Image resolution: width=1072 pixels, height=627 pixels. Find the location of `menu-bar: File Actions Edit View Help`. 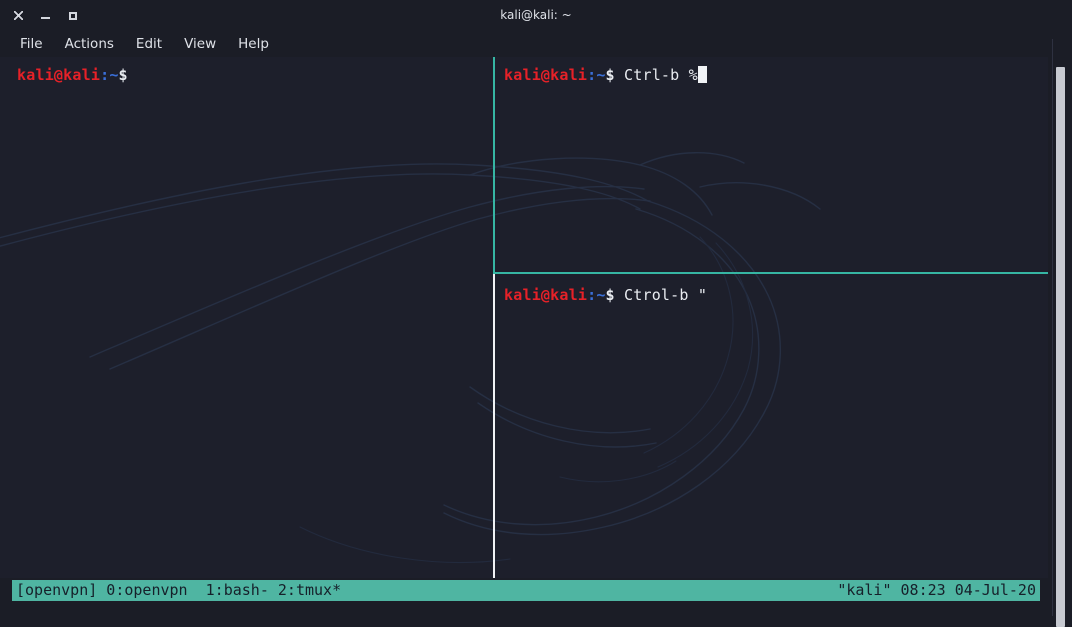

menu-bar: File Actions Edit View Help is located at coordinates (536, 44).